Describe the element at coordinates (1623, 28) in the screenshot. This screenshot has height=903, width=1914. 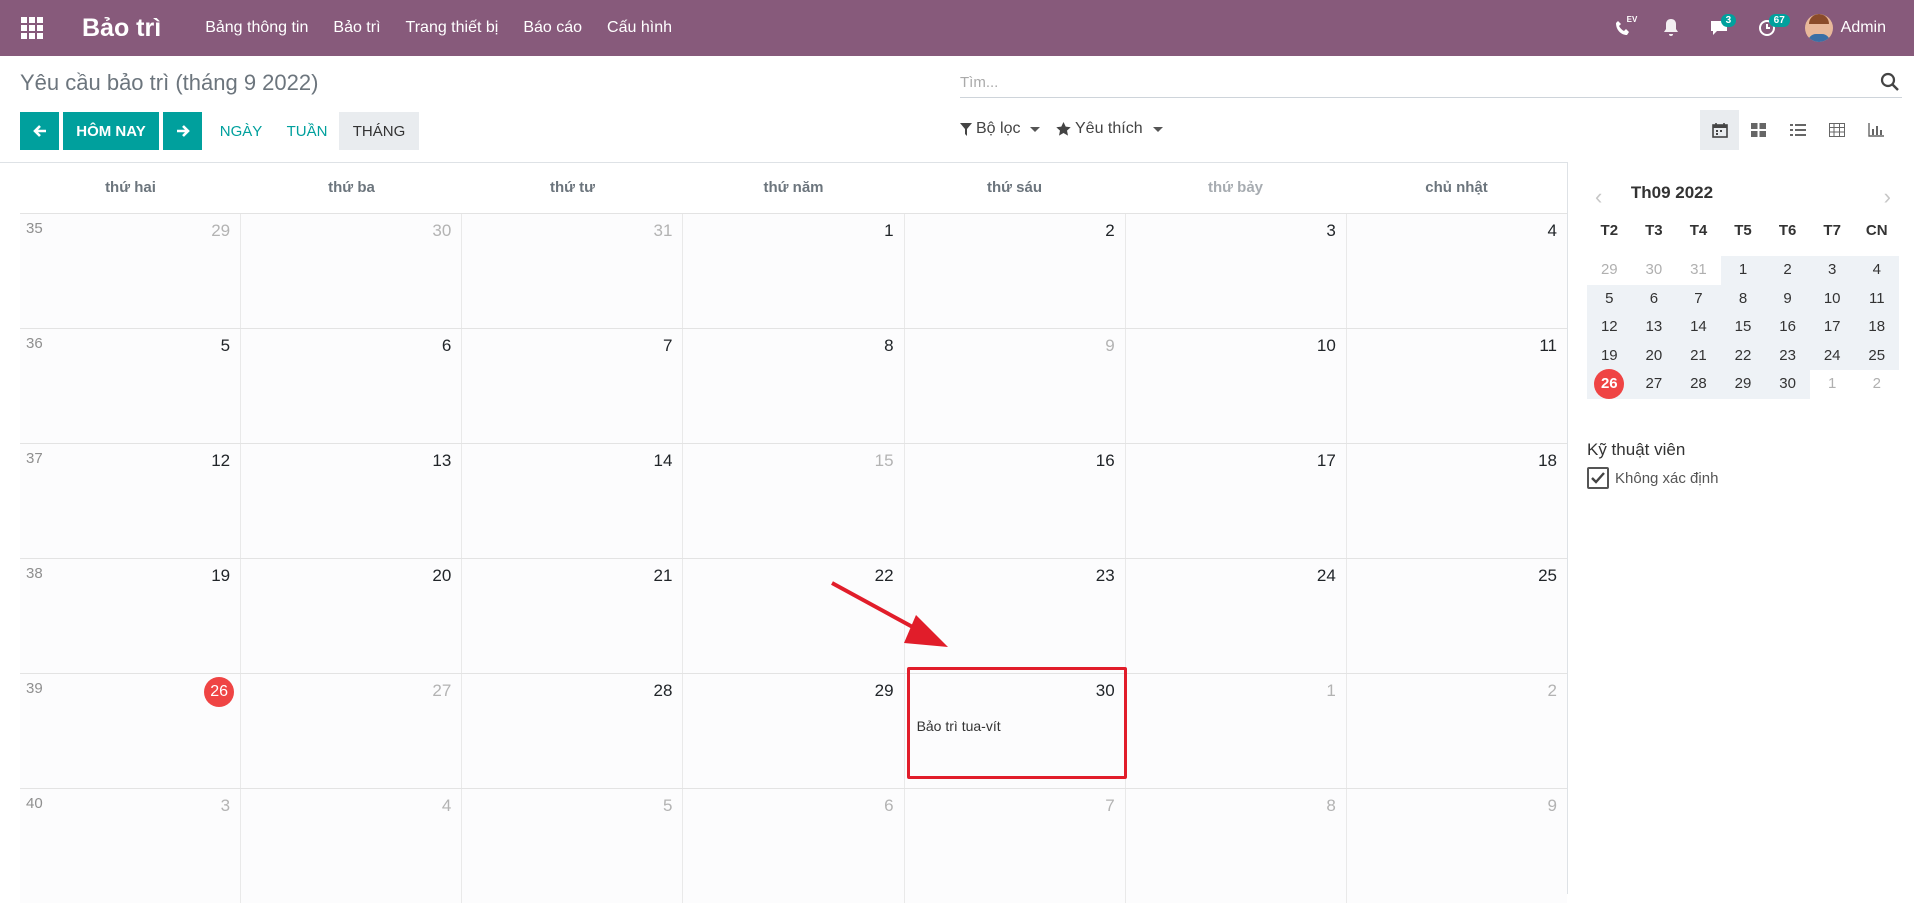
I see `phone-icon: EV` at that location.